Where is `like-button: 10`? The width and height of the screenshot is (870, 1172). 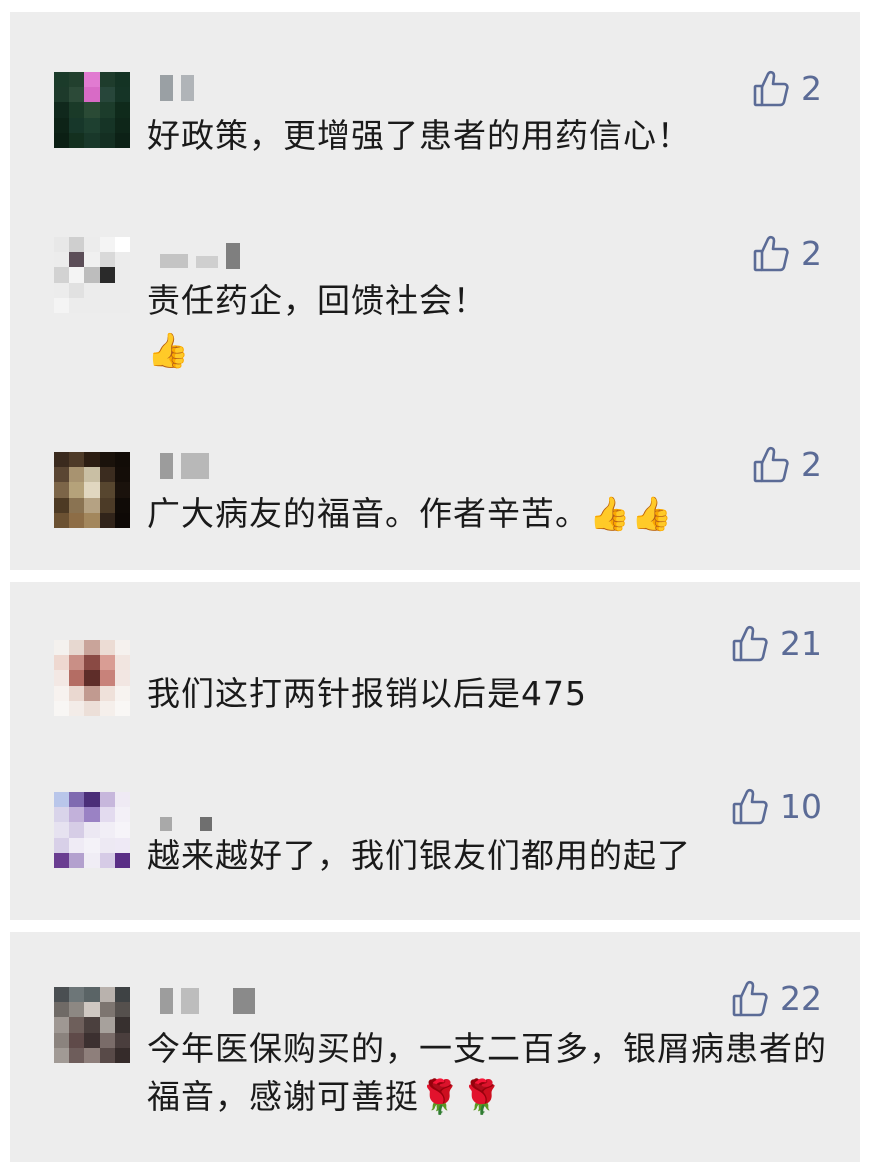
like-button: 10 is located at coordinates (777, 806).